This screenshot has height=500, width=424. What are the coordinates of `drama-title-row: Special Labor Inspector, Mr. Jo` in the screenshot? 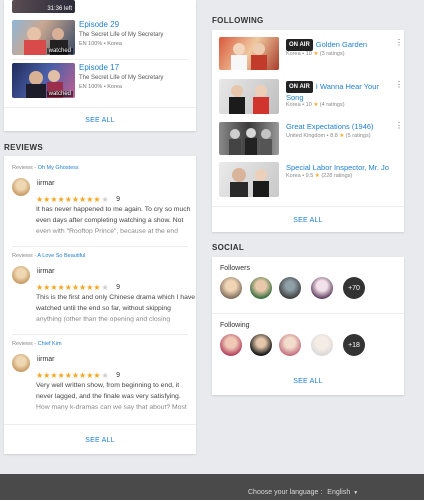 It's located at (340, 168).